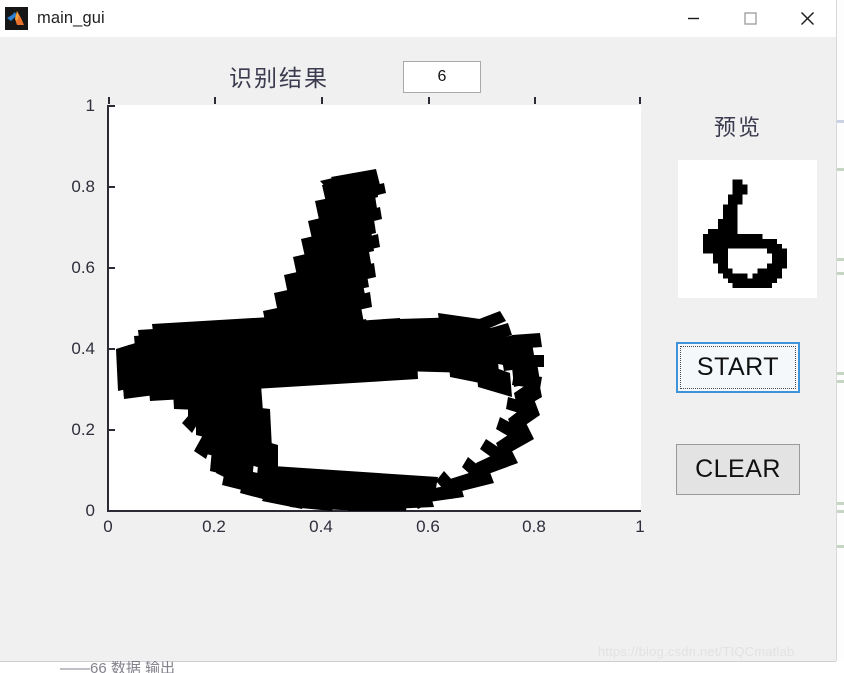 The image size is (844, 673). Describe the element at coordinates (16, 18) in the screenshot. I see `matlab-membrane-icon` at that location.